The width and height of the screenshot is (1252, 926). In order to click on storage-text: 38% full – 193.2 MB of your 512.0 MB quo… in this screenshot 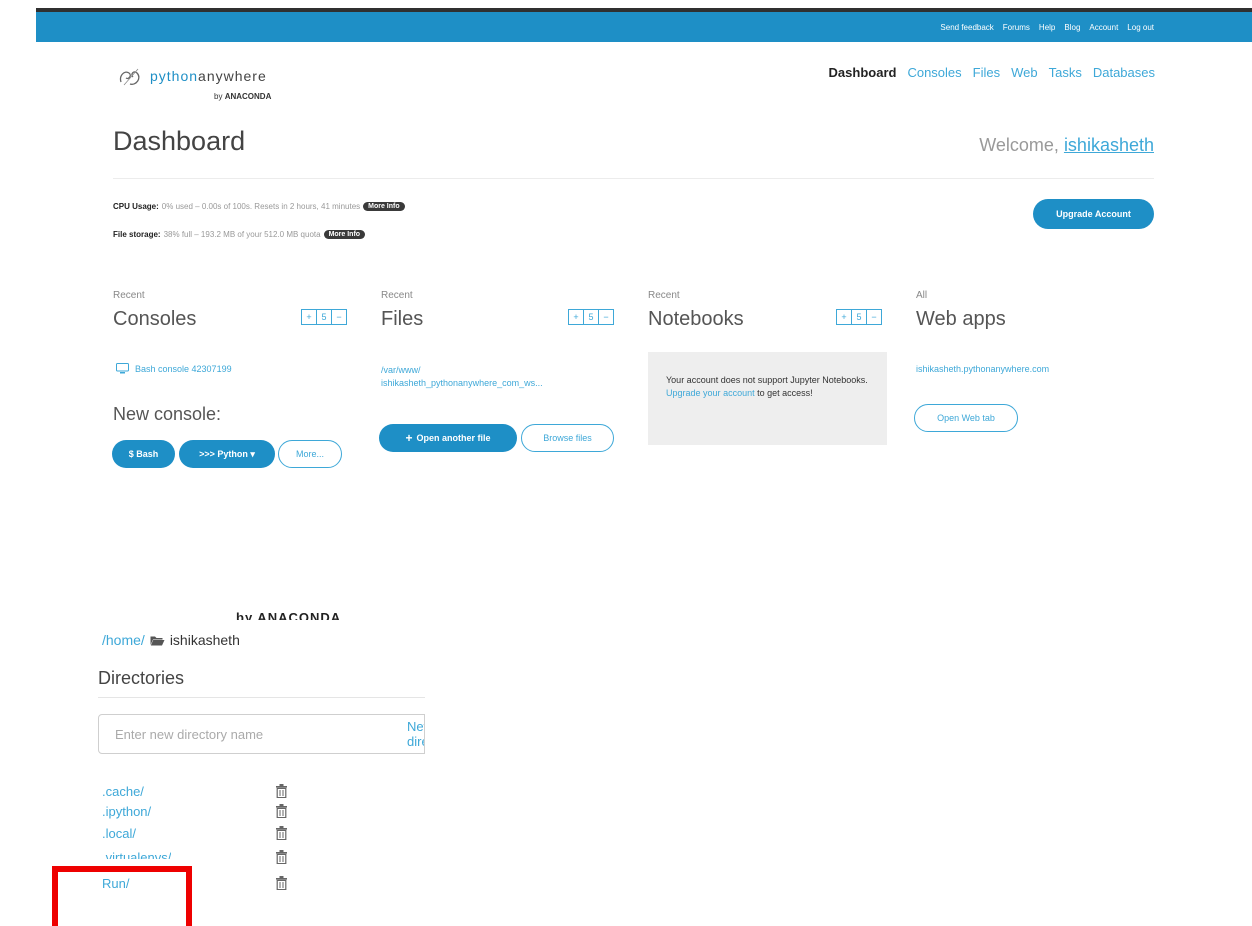, I will do `click(242, 234)`.